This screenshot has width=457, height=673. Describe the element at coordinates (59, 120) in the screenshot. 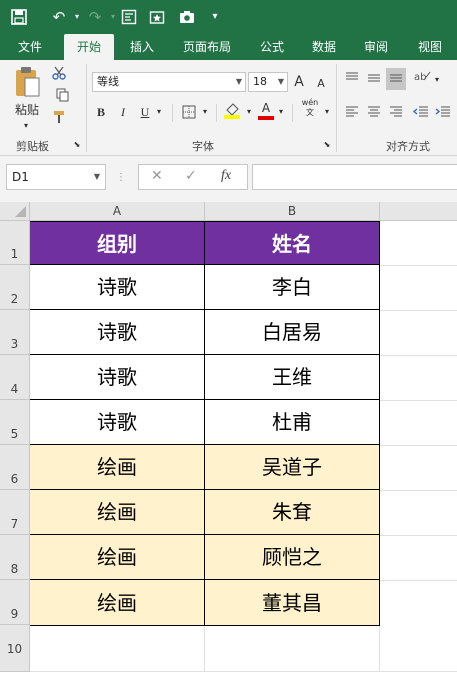

I see `format-painter-icon` at that location.